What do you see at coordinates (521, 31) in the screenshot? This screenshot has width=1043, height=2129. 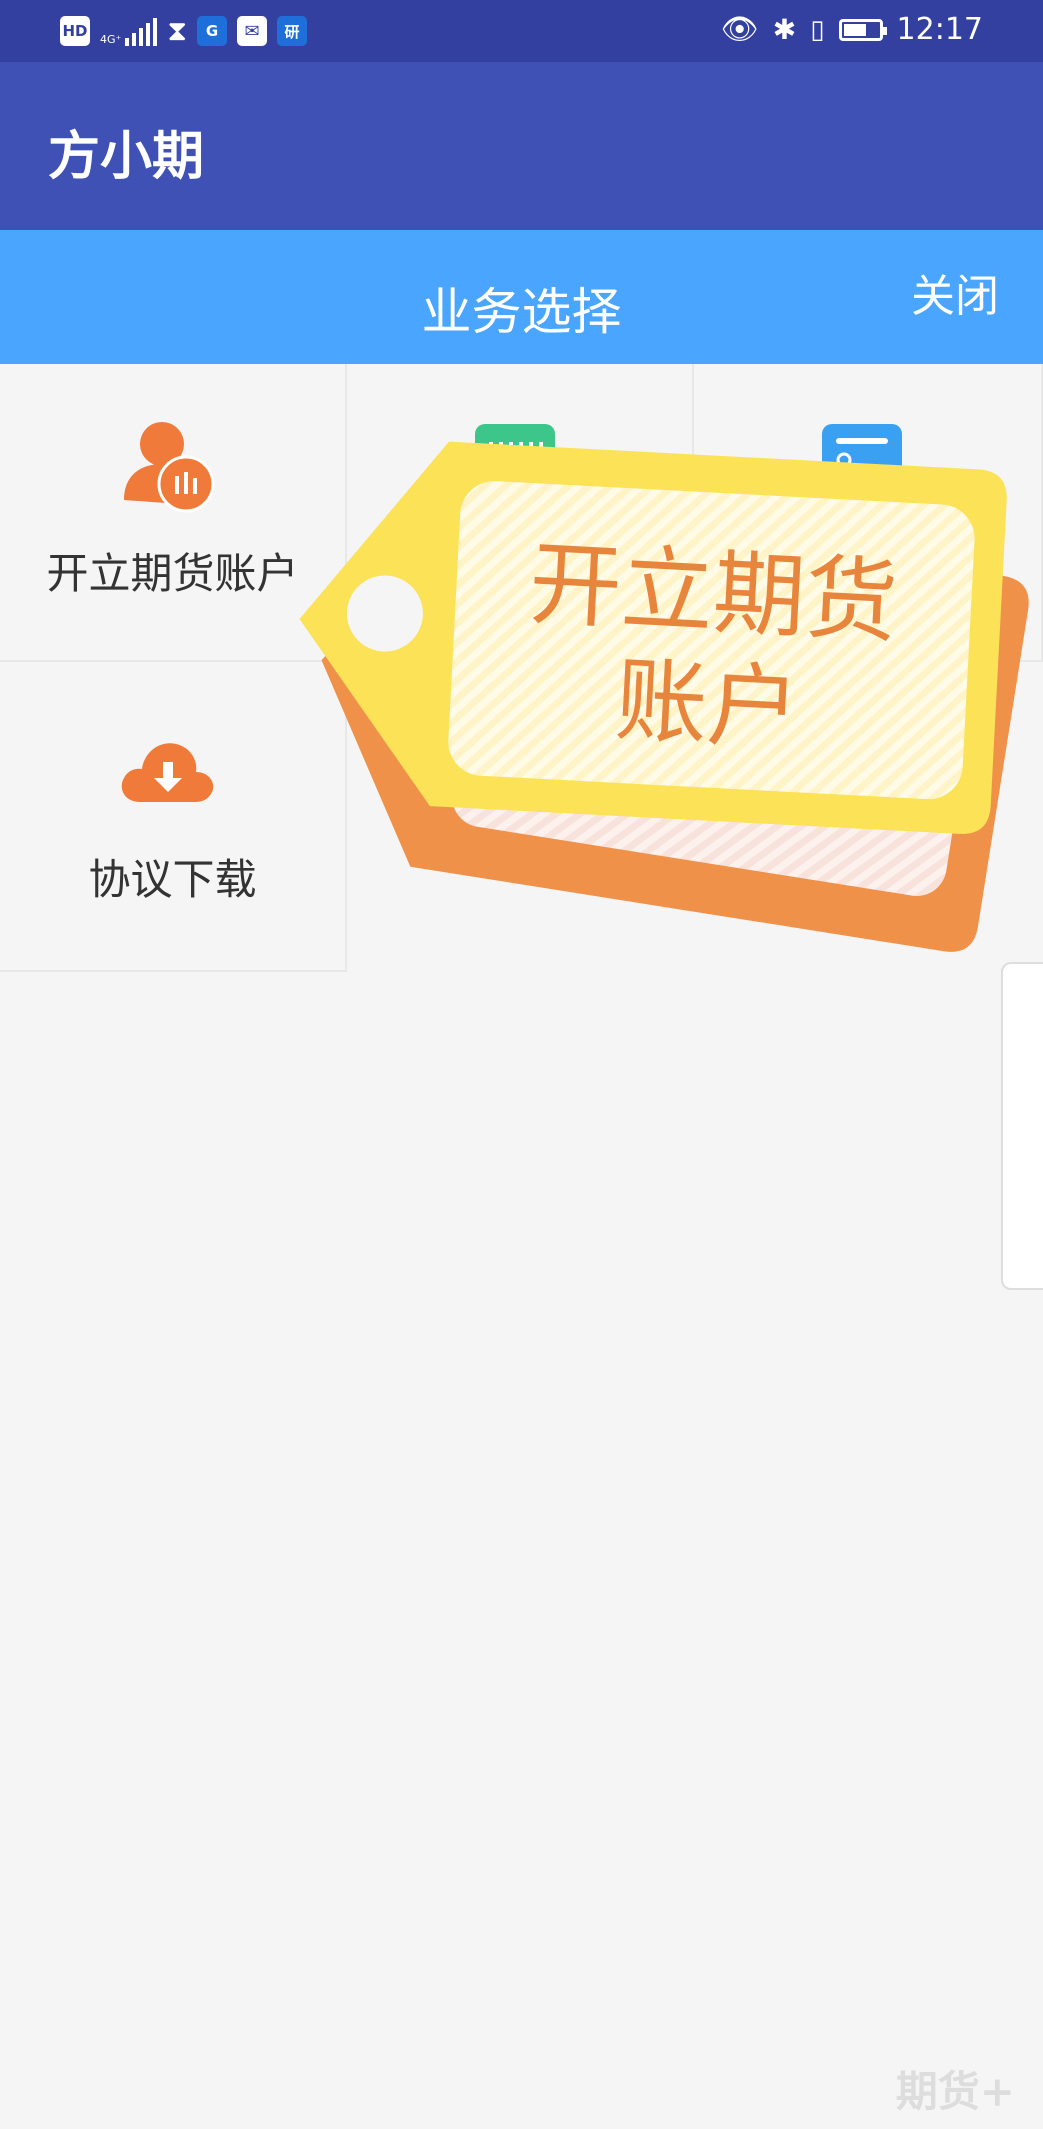 I see `status-bar: HD 4G⁺ ⧗ G ✉ 研 👁 ✱ ▯ 12:17` at bounding box center [521, 31].